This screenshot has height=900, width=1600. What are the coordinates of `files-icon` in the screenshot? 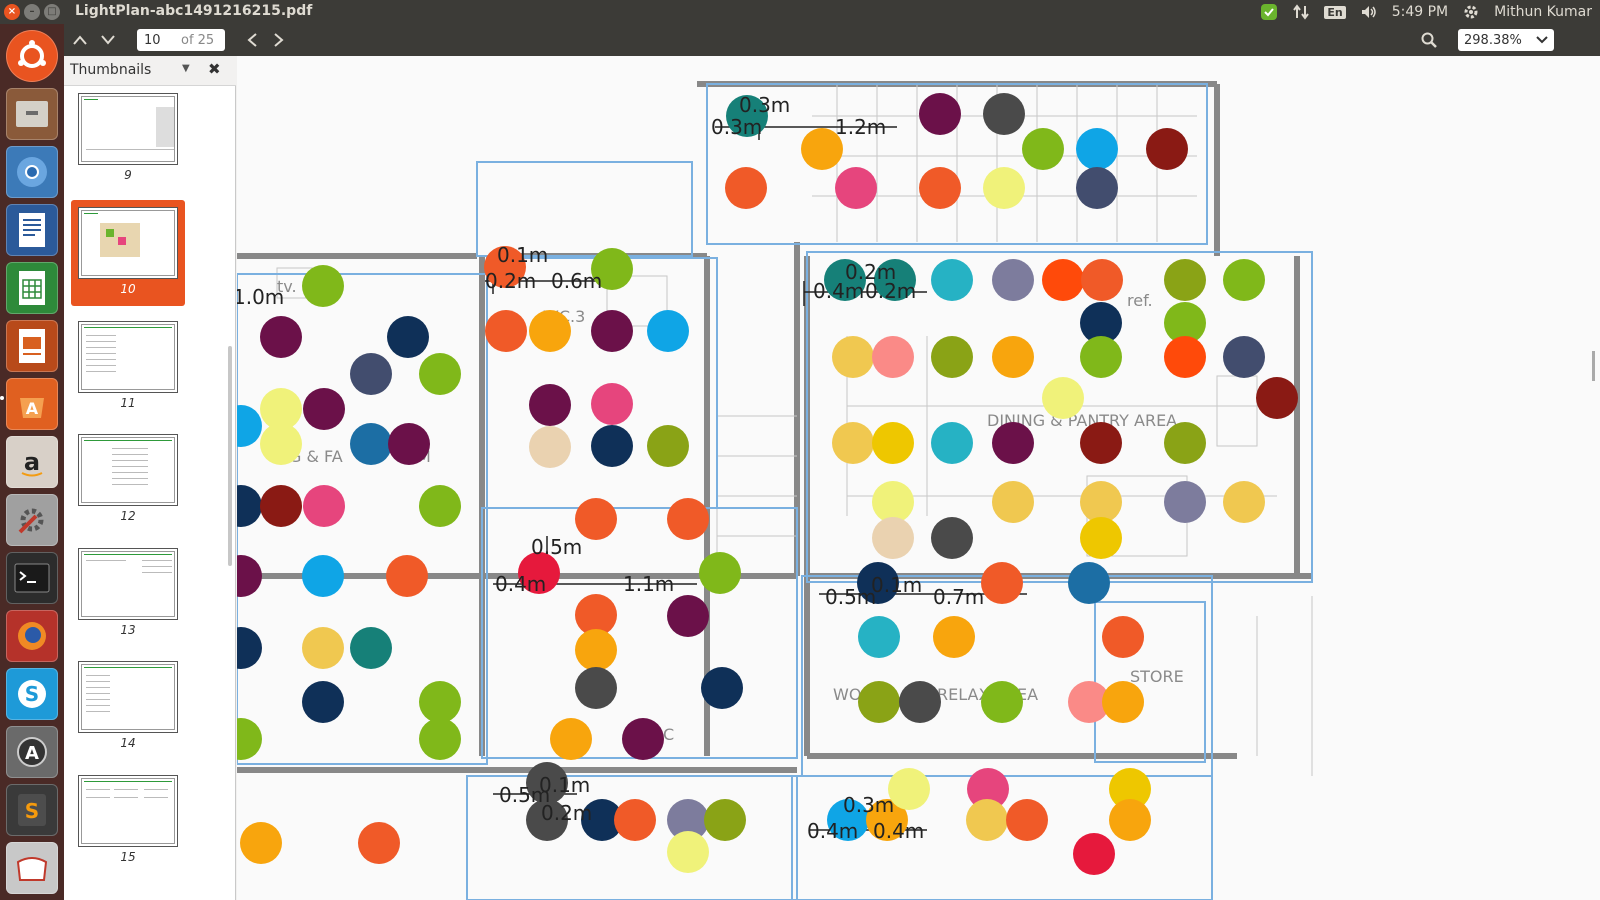 It's located at (32, 114).